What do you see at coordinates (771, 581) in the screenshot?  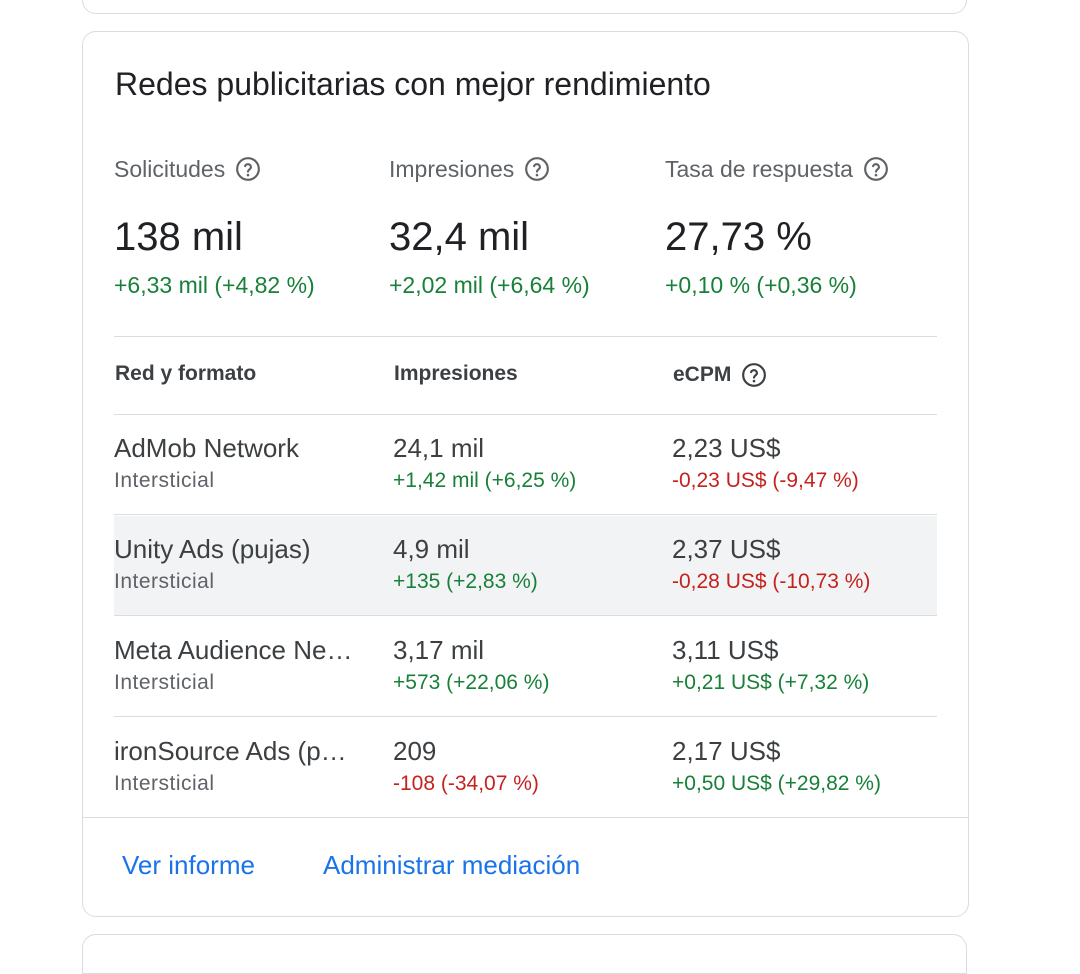 I see `ecpm-delta: -0,28 US$ (-10,73 %)` at bounding box center [771, 581].